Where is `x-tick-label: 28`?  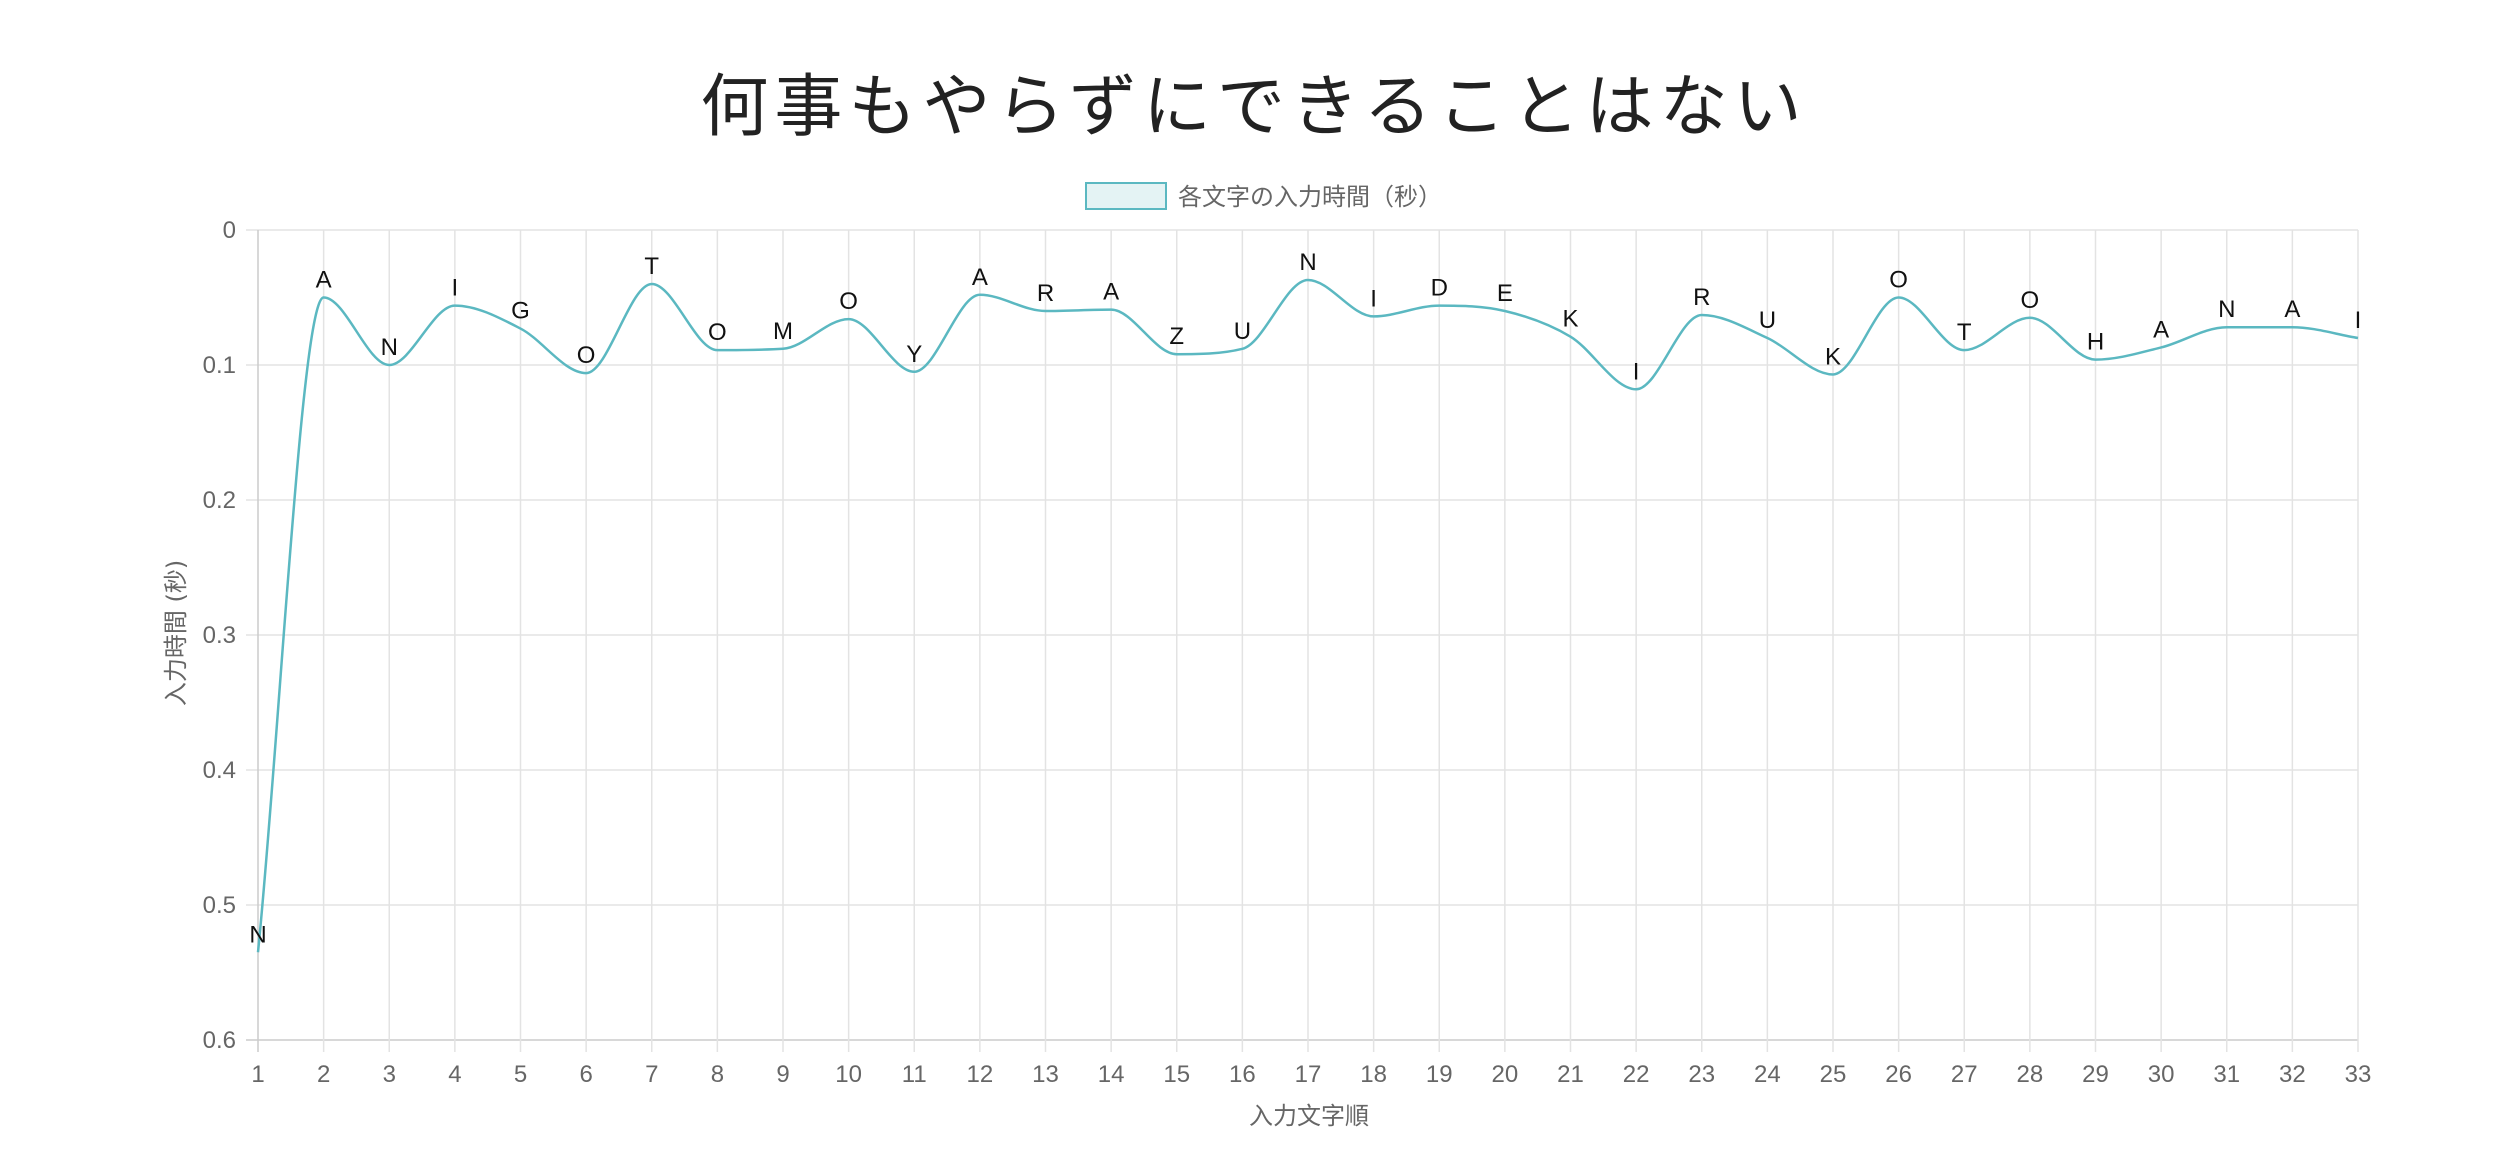
x-tick-label: 28 is located at coordinates (2030, 1074).